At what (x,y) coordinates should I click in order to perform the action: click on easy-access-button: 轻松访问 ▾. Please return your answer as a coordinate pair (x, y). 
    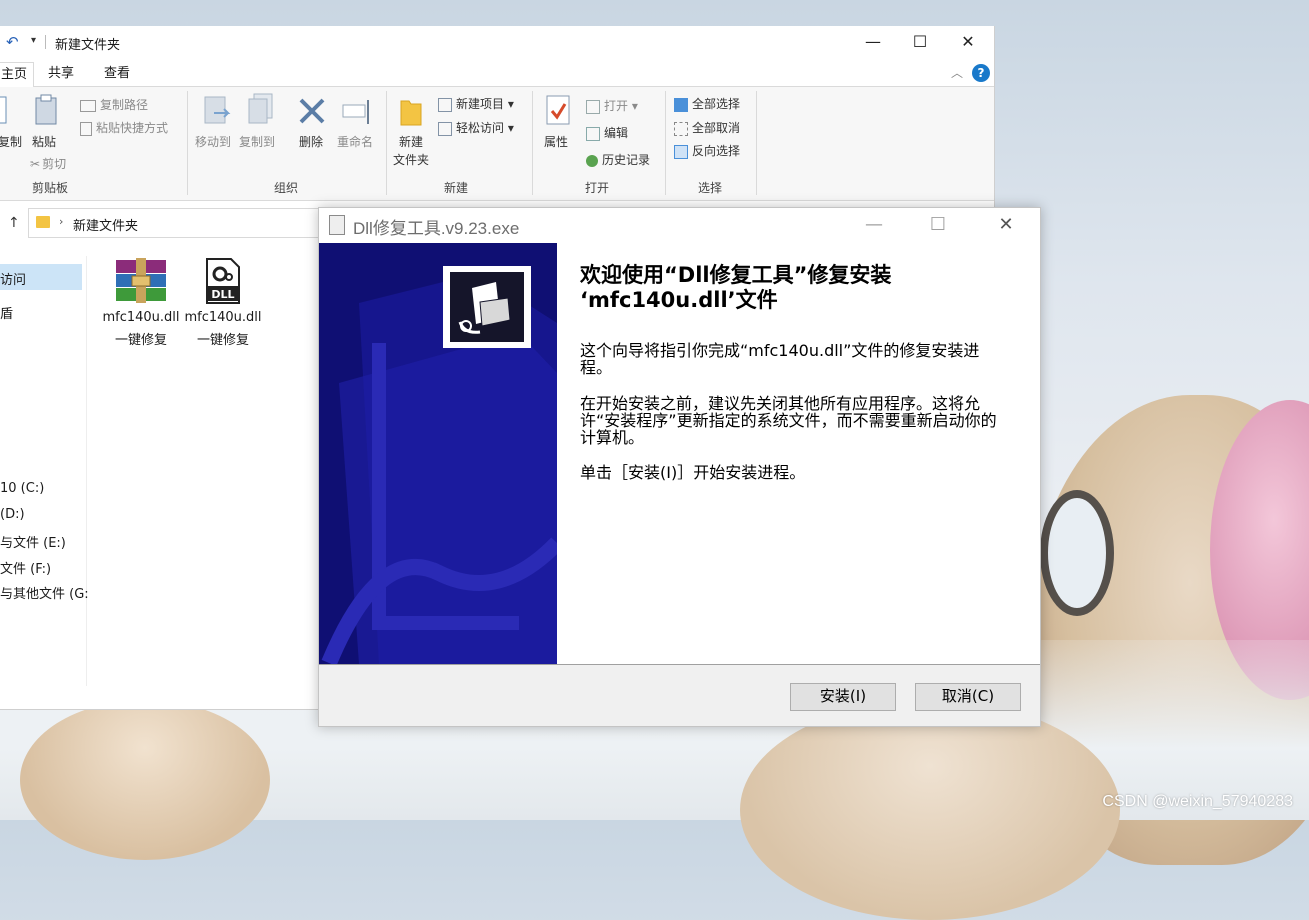
    Looking at the image, I should click on (476, 127).